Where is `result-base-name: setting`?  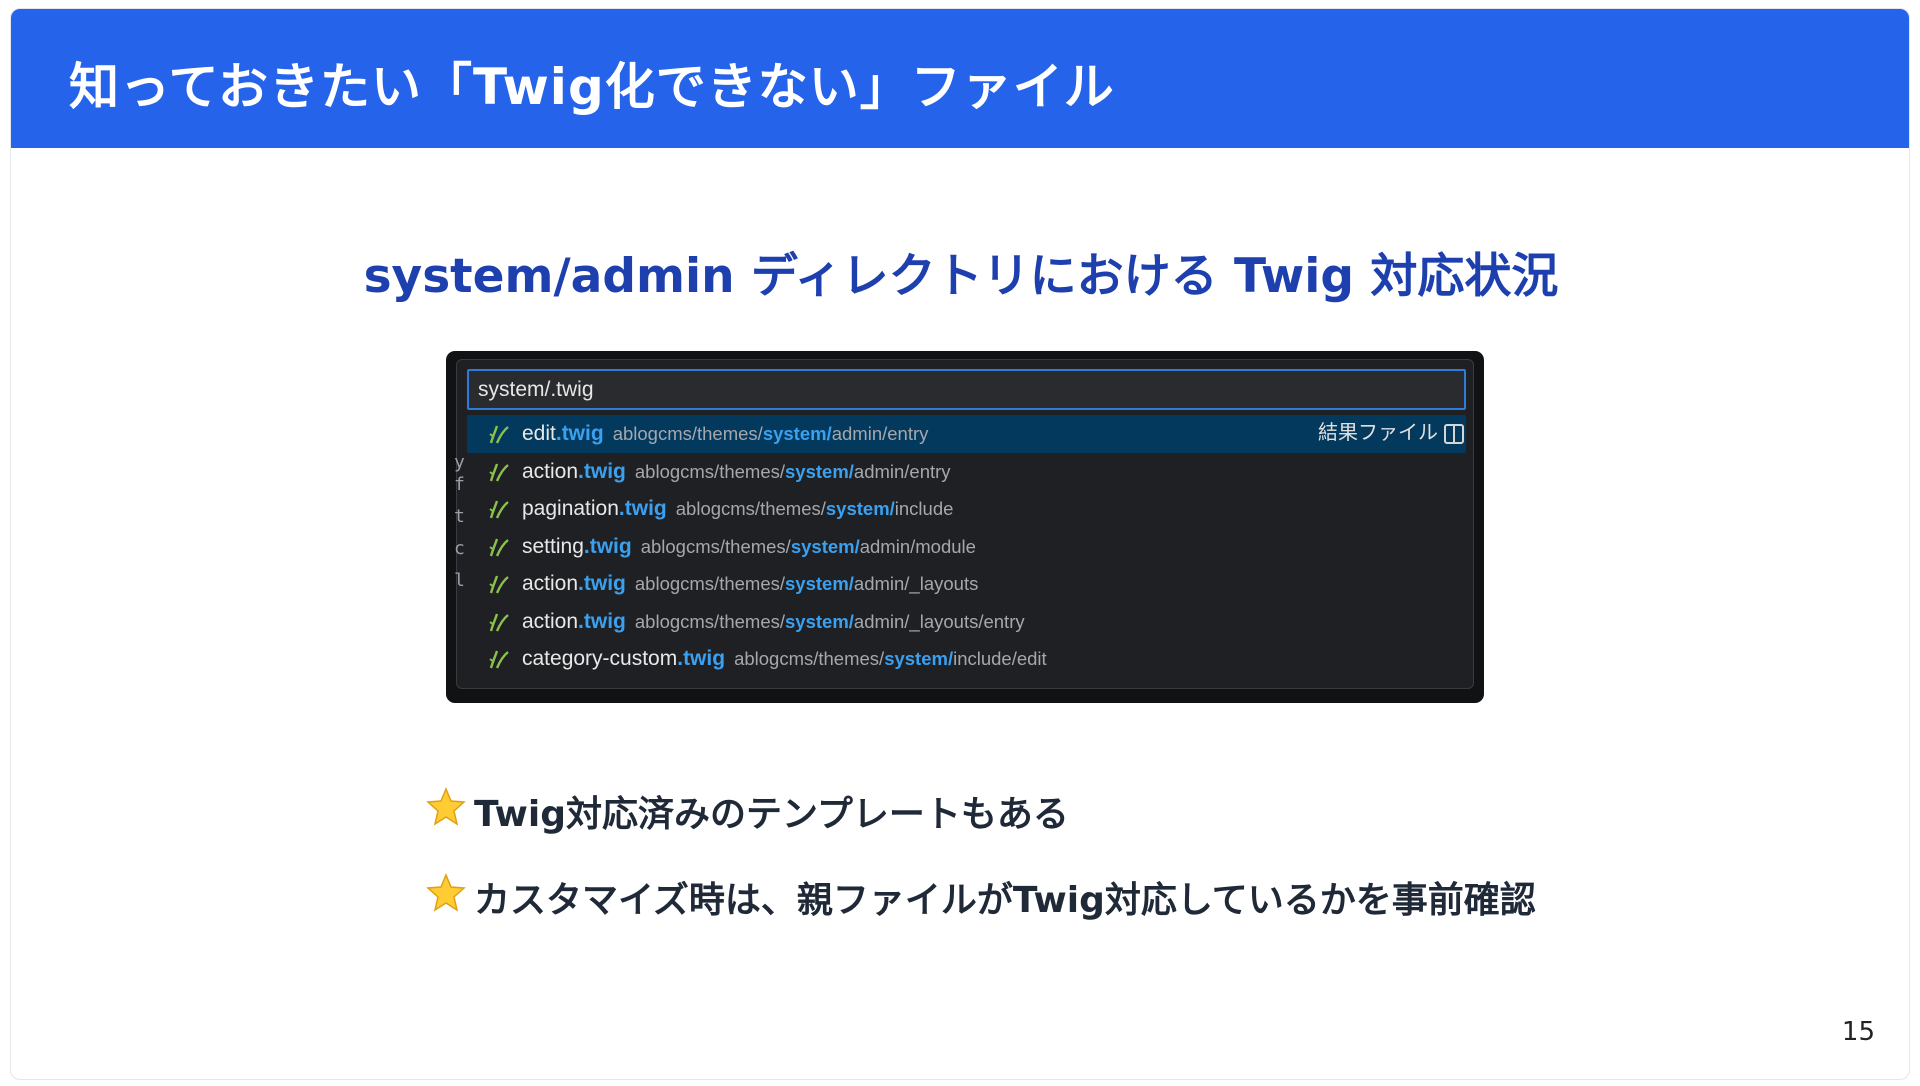 result-base-name: setting is located at coordinates (553, 546).